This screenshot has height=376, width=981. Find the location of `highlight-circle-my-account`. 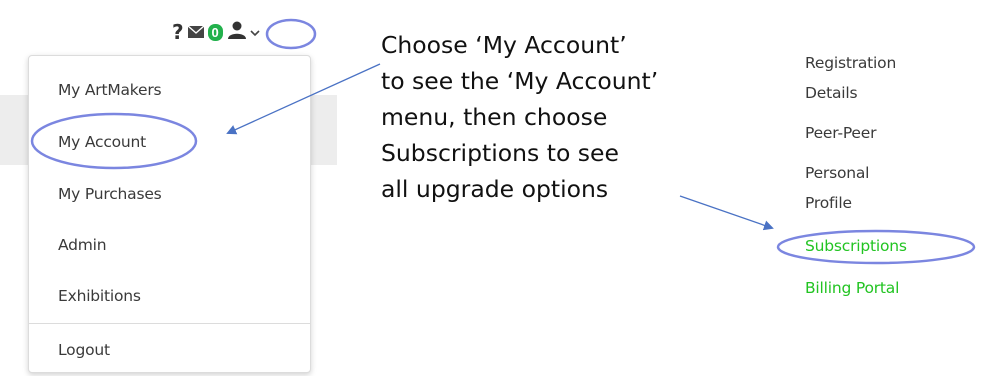

highlight-circle-my-account is located at coordinates (114, 141).